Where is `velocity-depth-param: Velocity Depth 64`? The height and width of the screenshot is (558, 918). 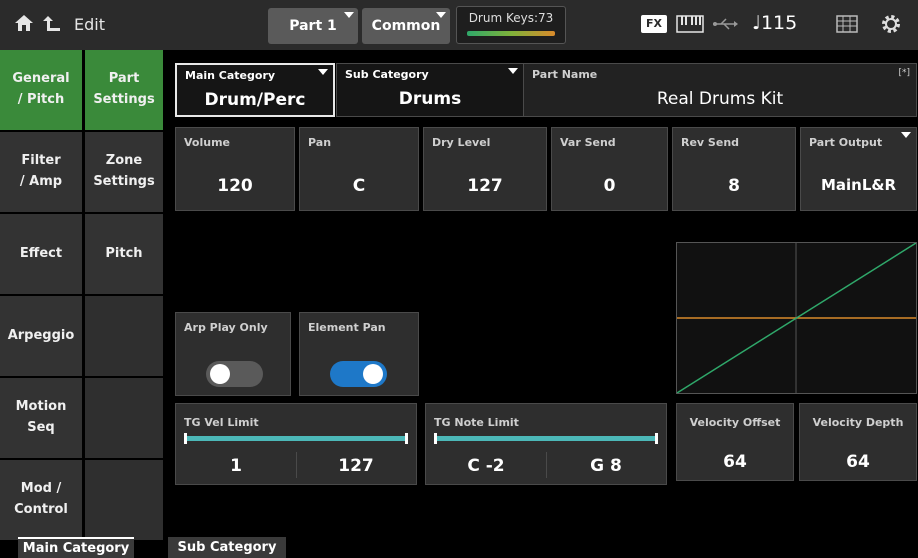 velocity-depth-param: Velocity Depth 64 is located at coordinates (858, 442).